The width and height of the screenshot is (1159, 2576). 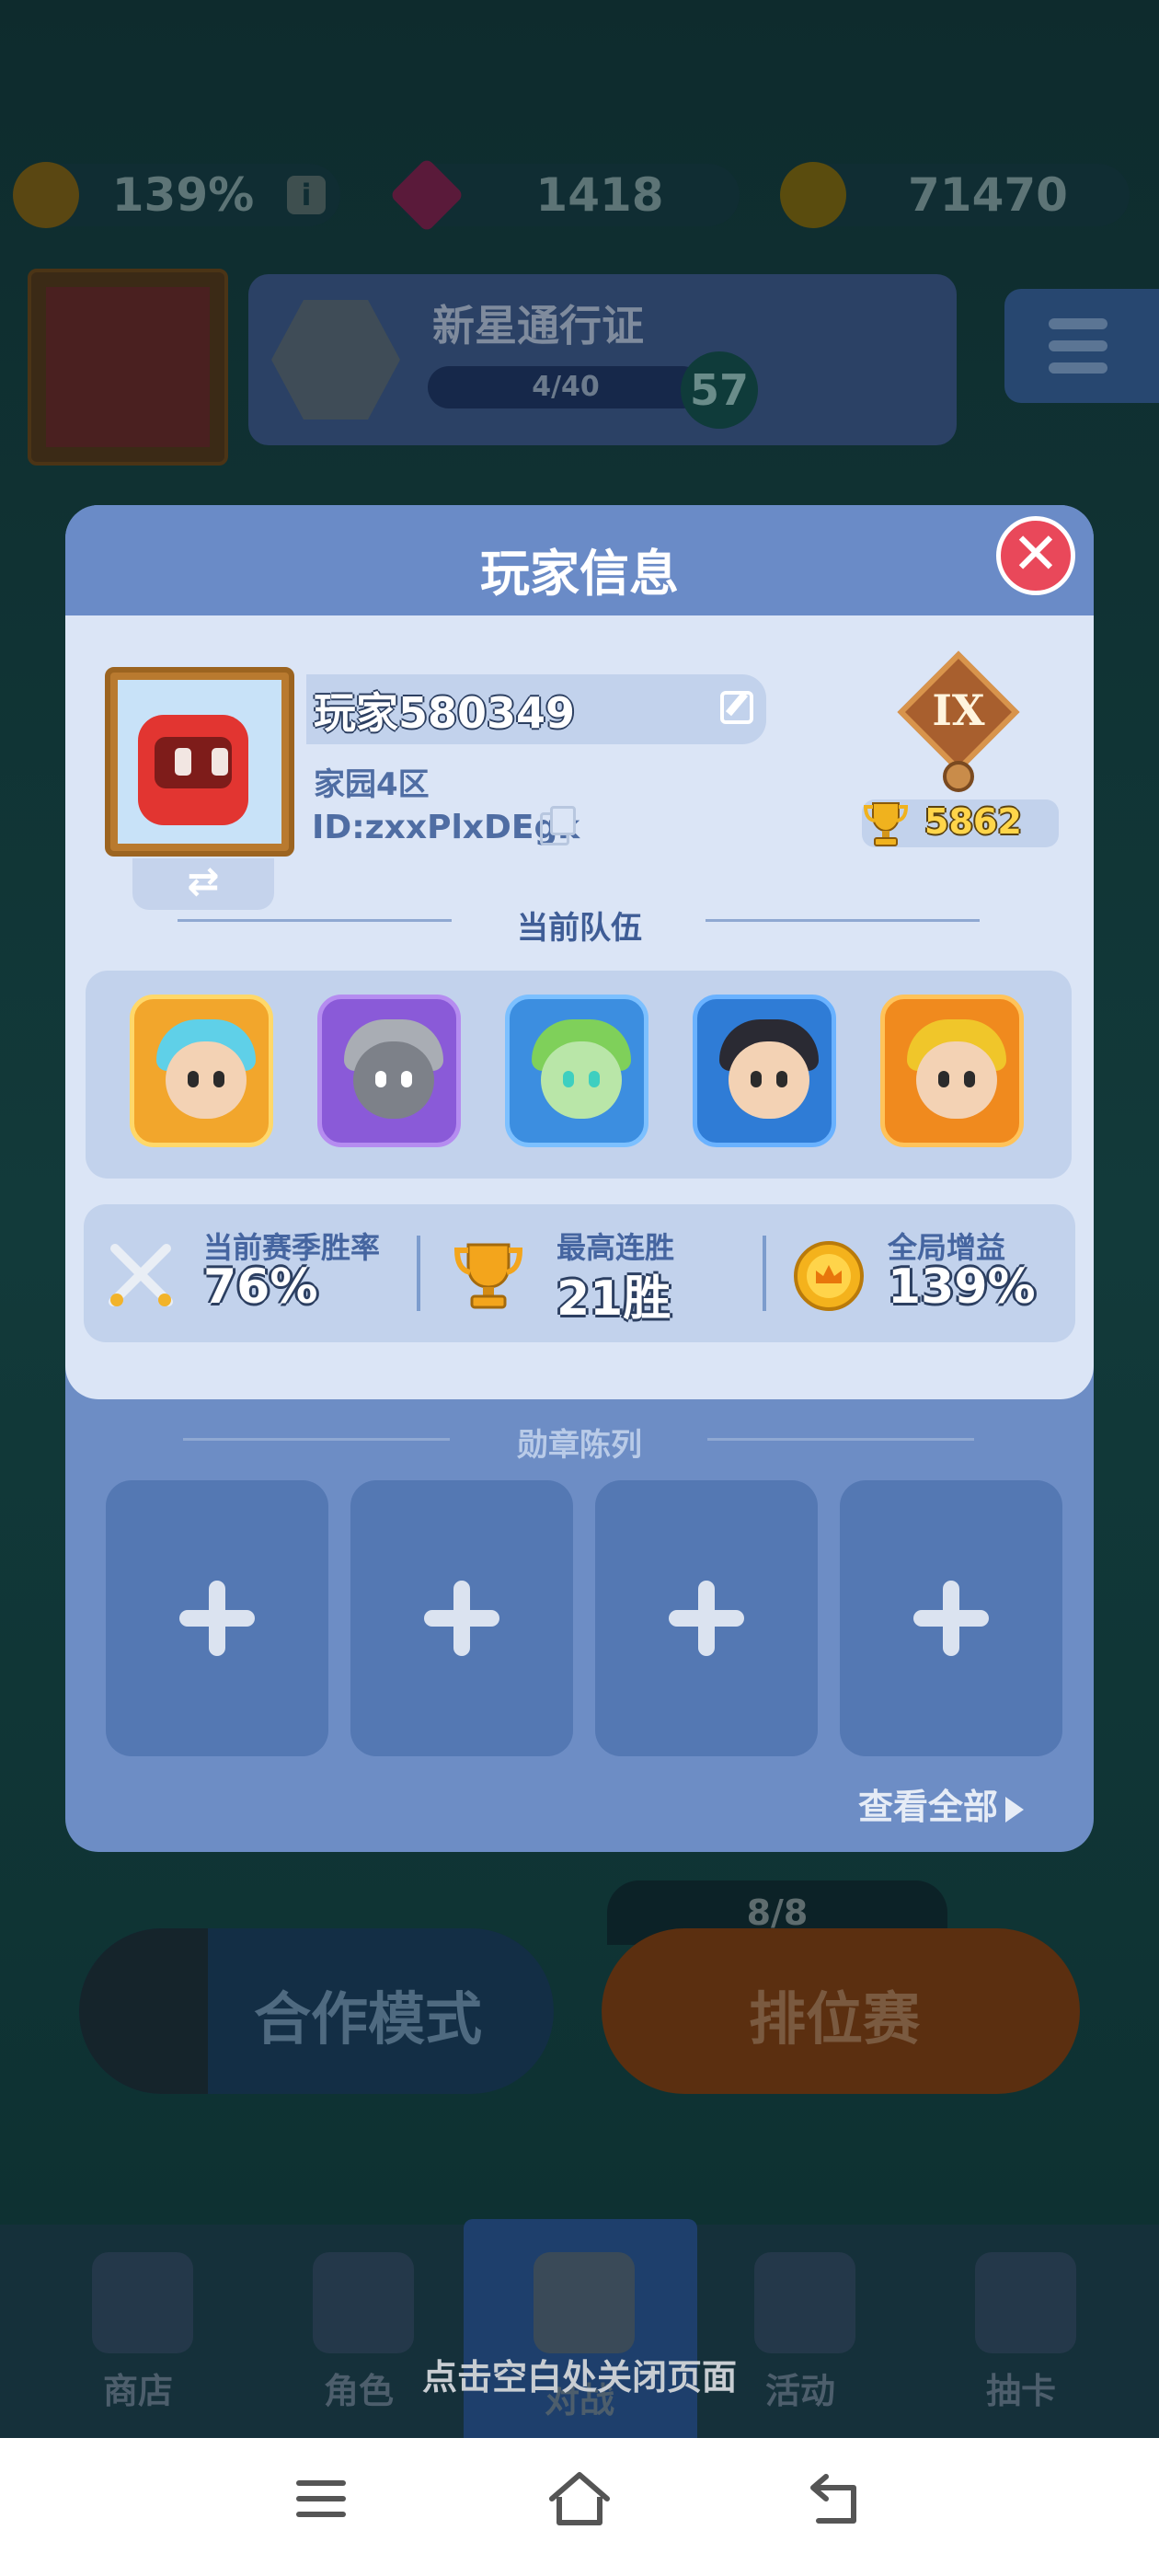 I want to click on close-button: ✕, so click(x=1035, y=555).